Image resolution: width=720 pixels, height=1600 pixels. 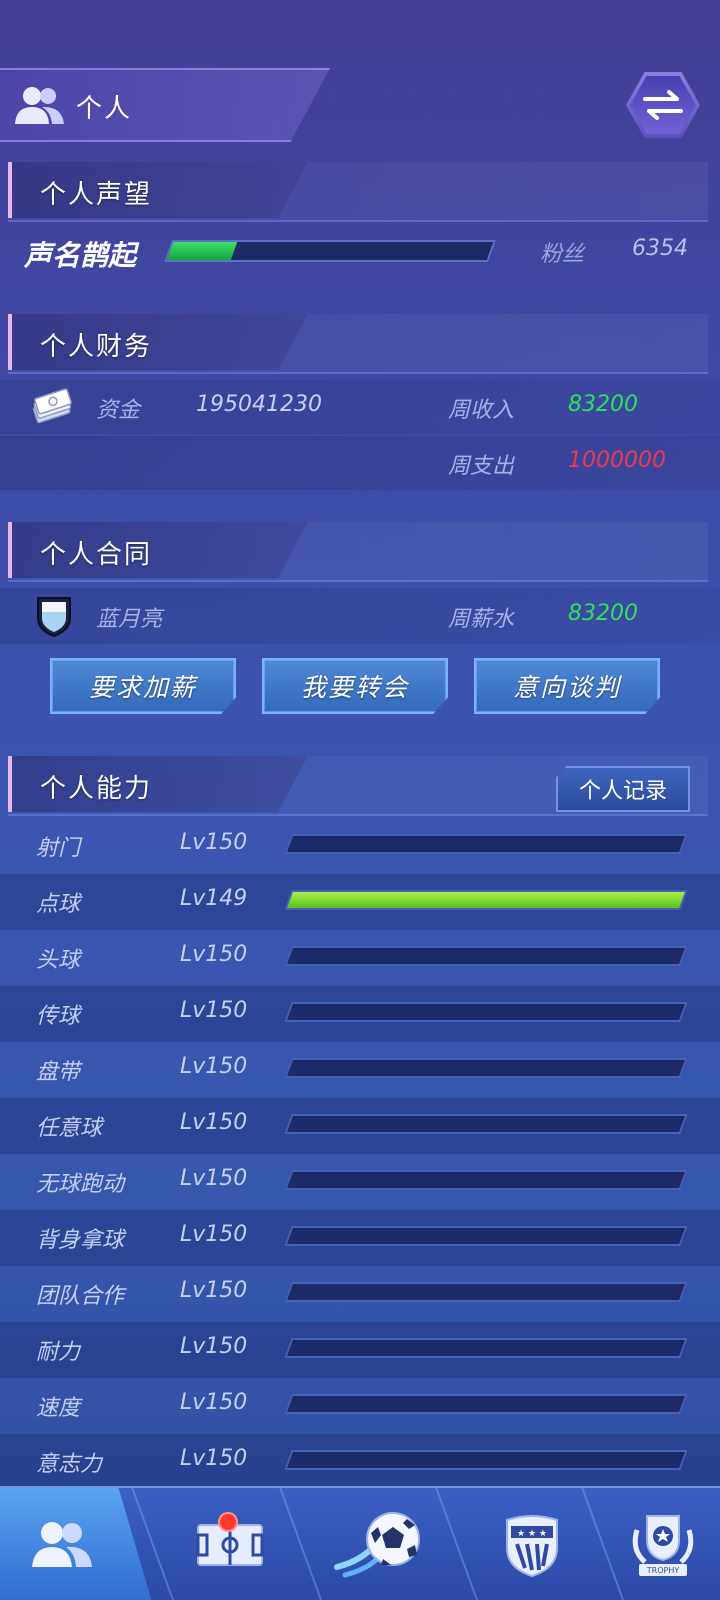 I want to click on nav-pitch, so click(x=230, y=1544).